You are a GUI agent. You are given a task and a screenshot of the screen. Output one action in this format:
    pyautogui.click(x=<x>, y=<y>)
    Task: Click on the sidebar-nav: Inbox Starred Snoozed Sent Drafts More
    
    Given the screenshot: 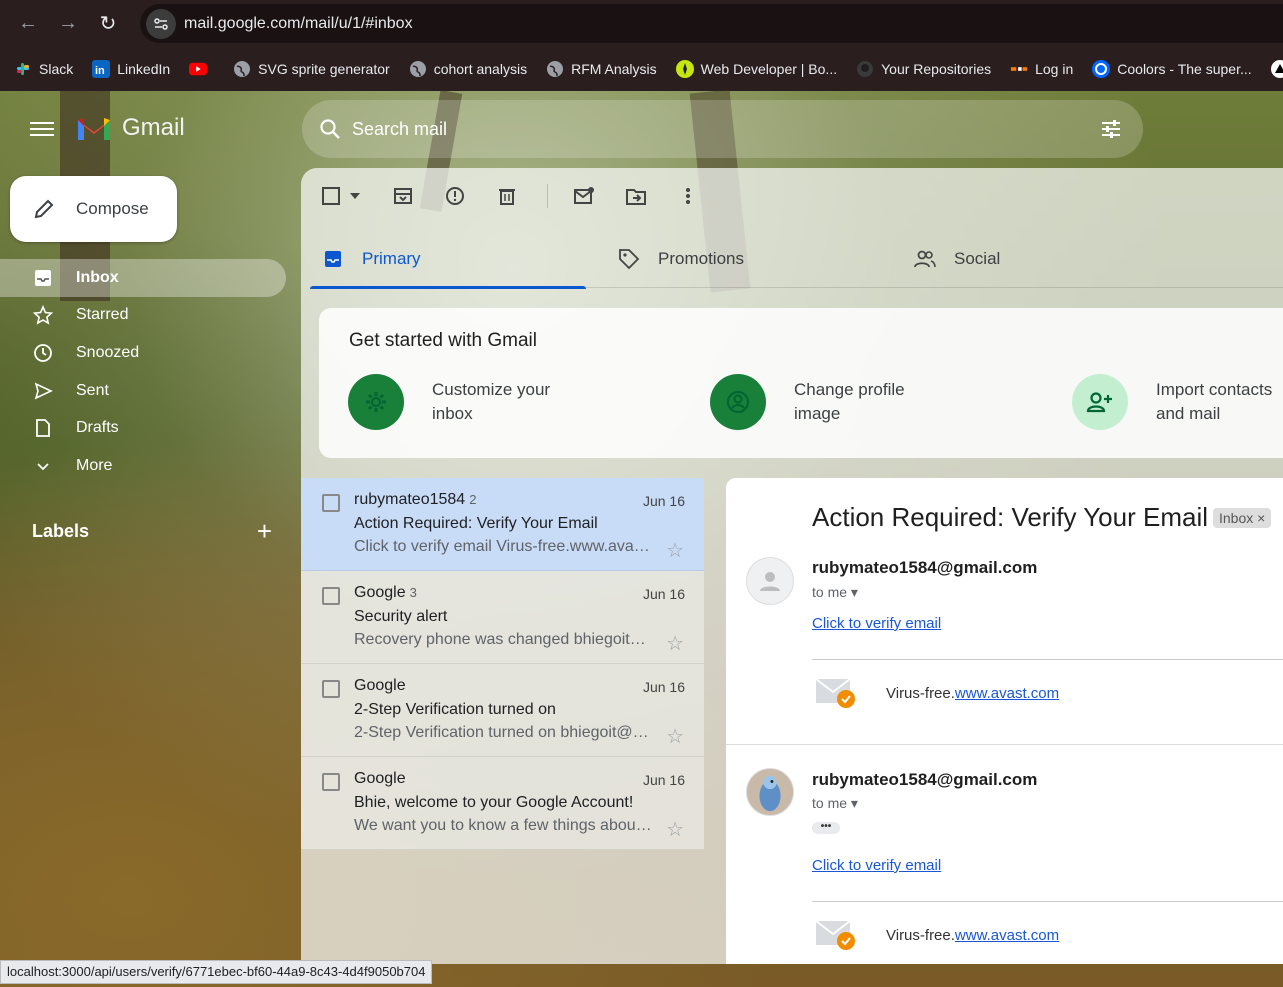 What is the action you would take?
    pyautogui.click(x=143, y=372)
    